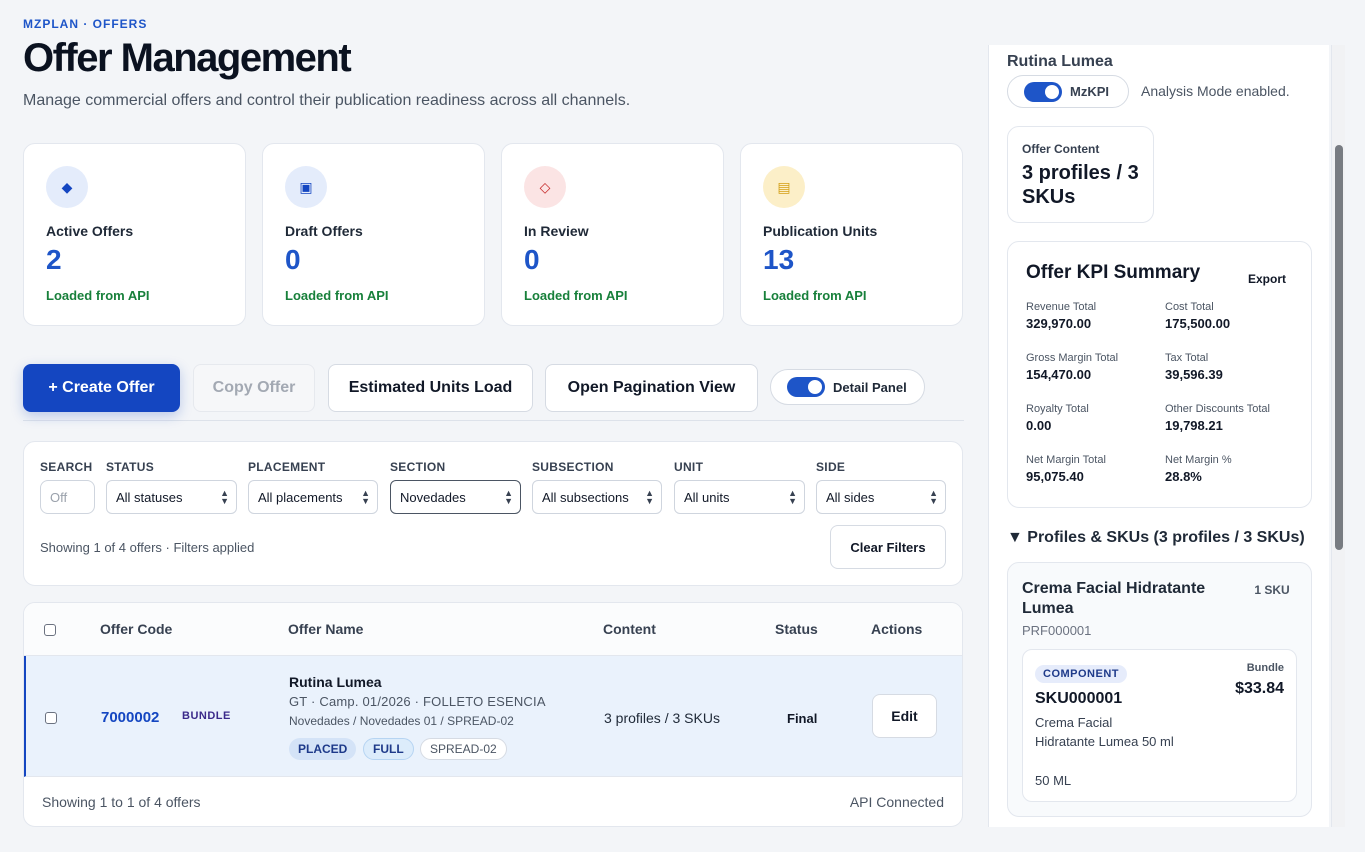 The width and height of the screenshot is (1365, 852). What do you see at coordinates (401, 721) in the screenshot?
I see `offer-path: Novedades / Novedades 01 / SPREAD-02` at bounding box center [401, 721].